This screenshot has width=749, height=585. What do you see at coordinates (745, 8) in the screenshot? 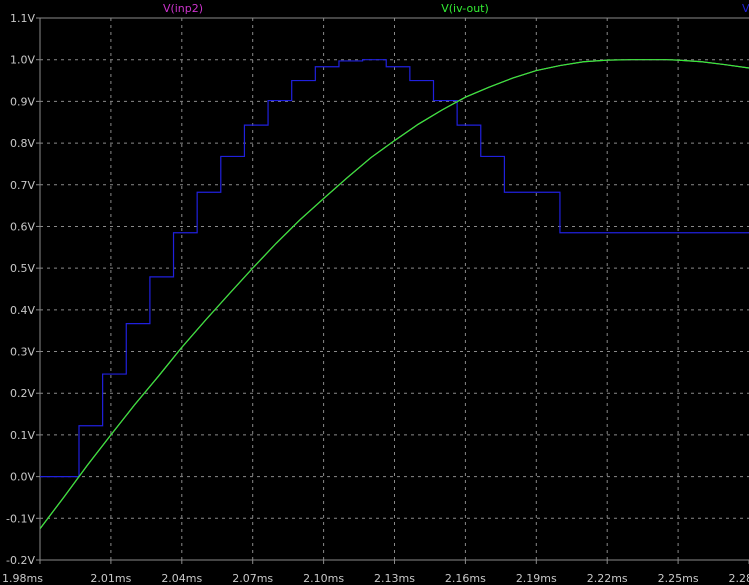
I see `legend-label-2: V(dac)` at bounding box center [745, 8].